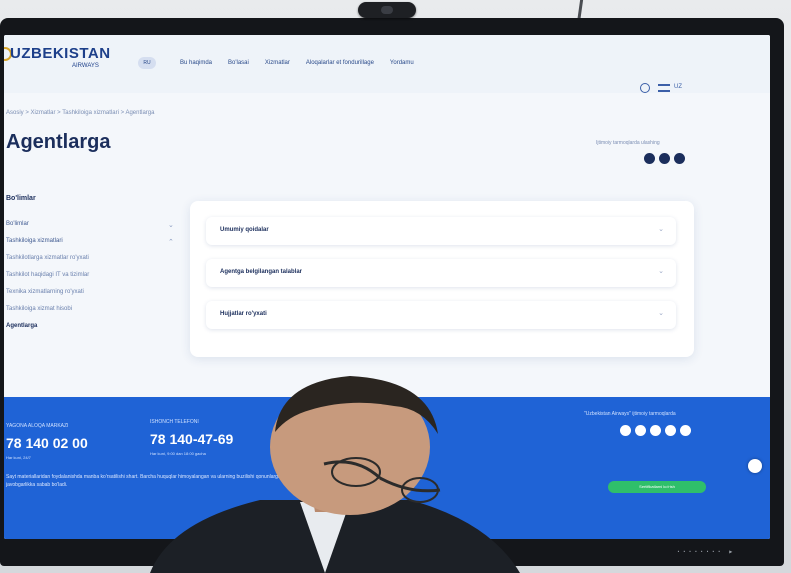 This screenshot has height=573, width=791. I want to click on nav-item: Bu haqimda, so click(196, 63).